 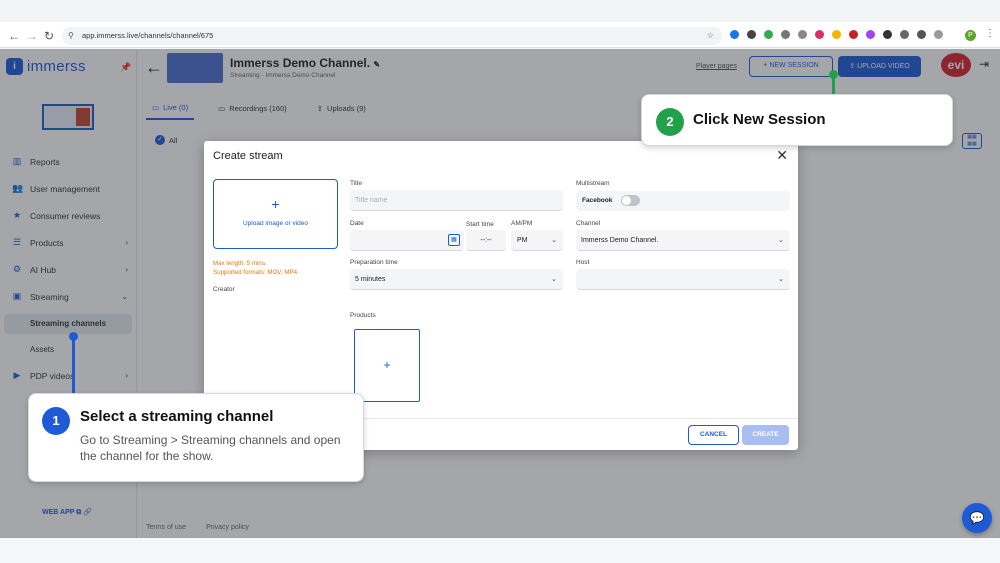 What do you see at coordinates (583, 262) in the screenshot?
I see `host-label: Host` at bounding box center [583, 262].